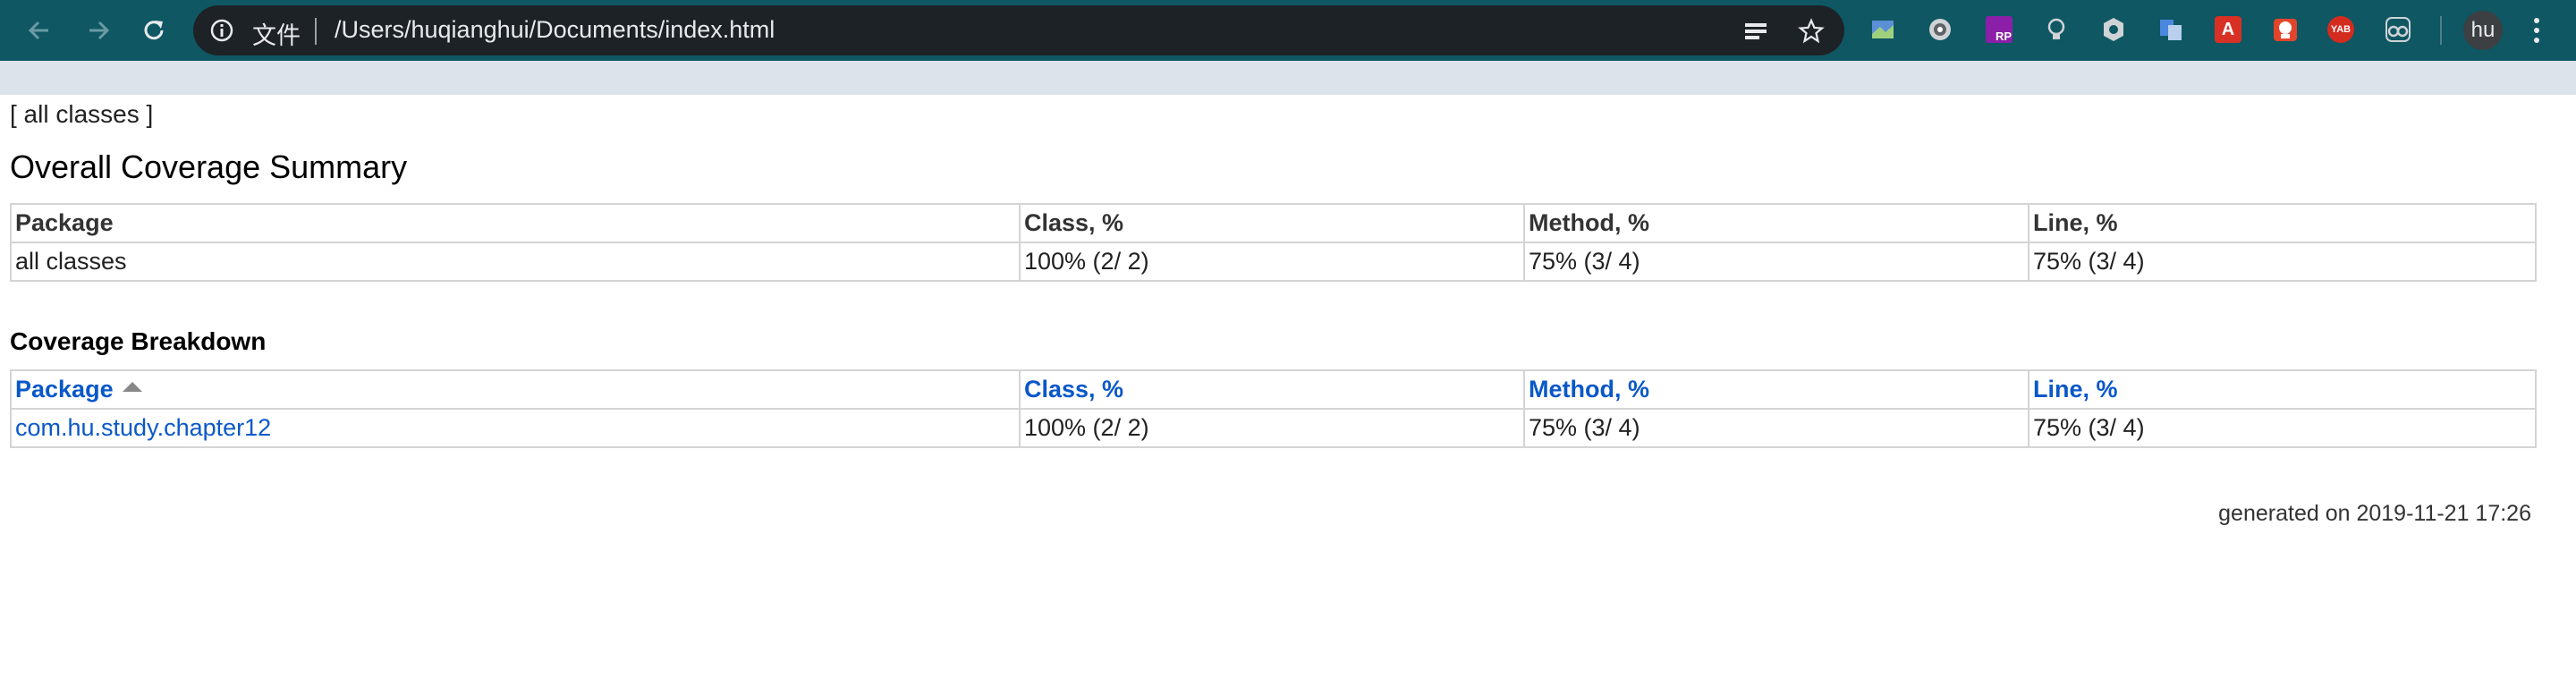 Image resolution: width=2576 pixels, height=678 pixels. What do you see at coordinates (276, 35) in the screenshot?
I see `url-scheme: 文件` at bounding box center [276, 35].